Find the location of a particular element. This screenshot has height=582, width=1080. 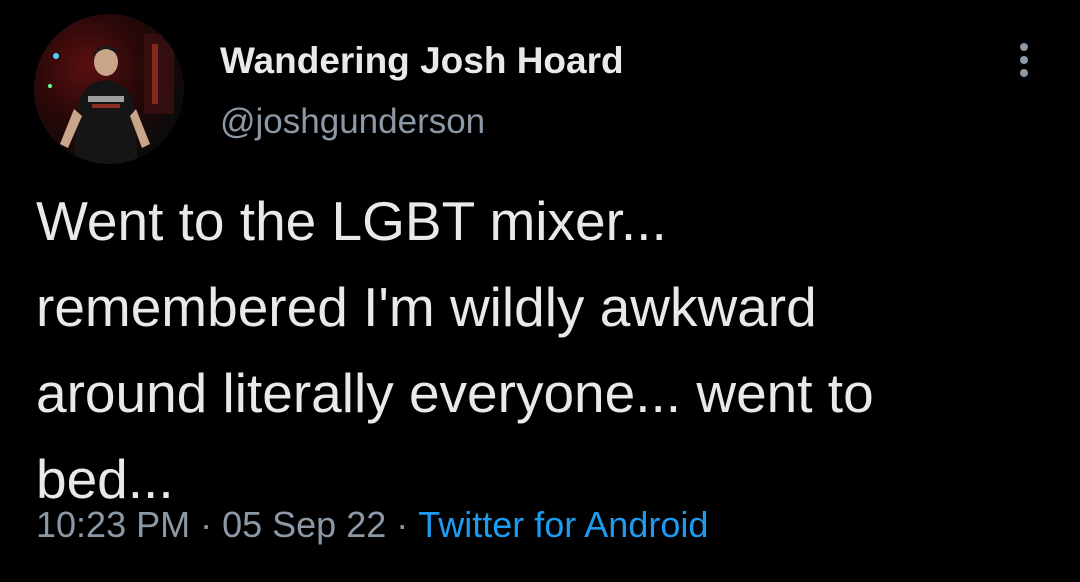

more-options-button is located at coordinates (1024, 60).